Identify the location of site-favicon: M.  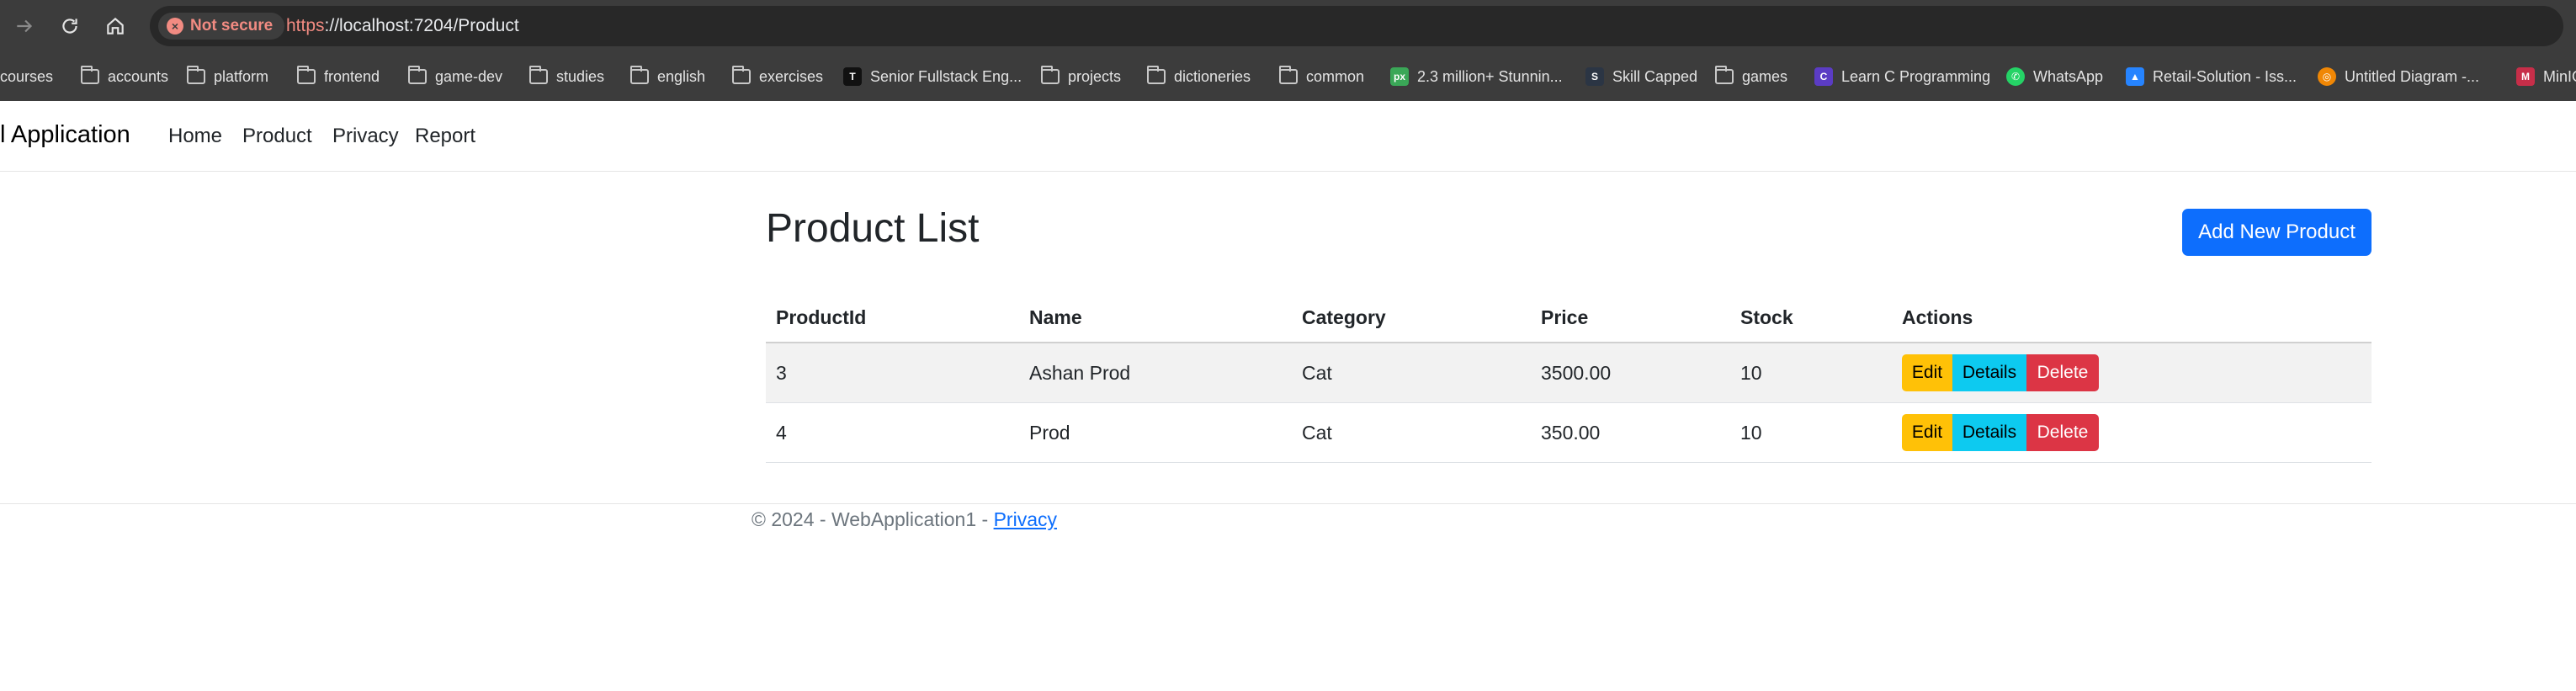
(2525, 76).